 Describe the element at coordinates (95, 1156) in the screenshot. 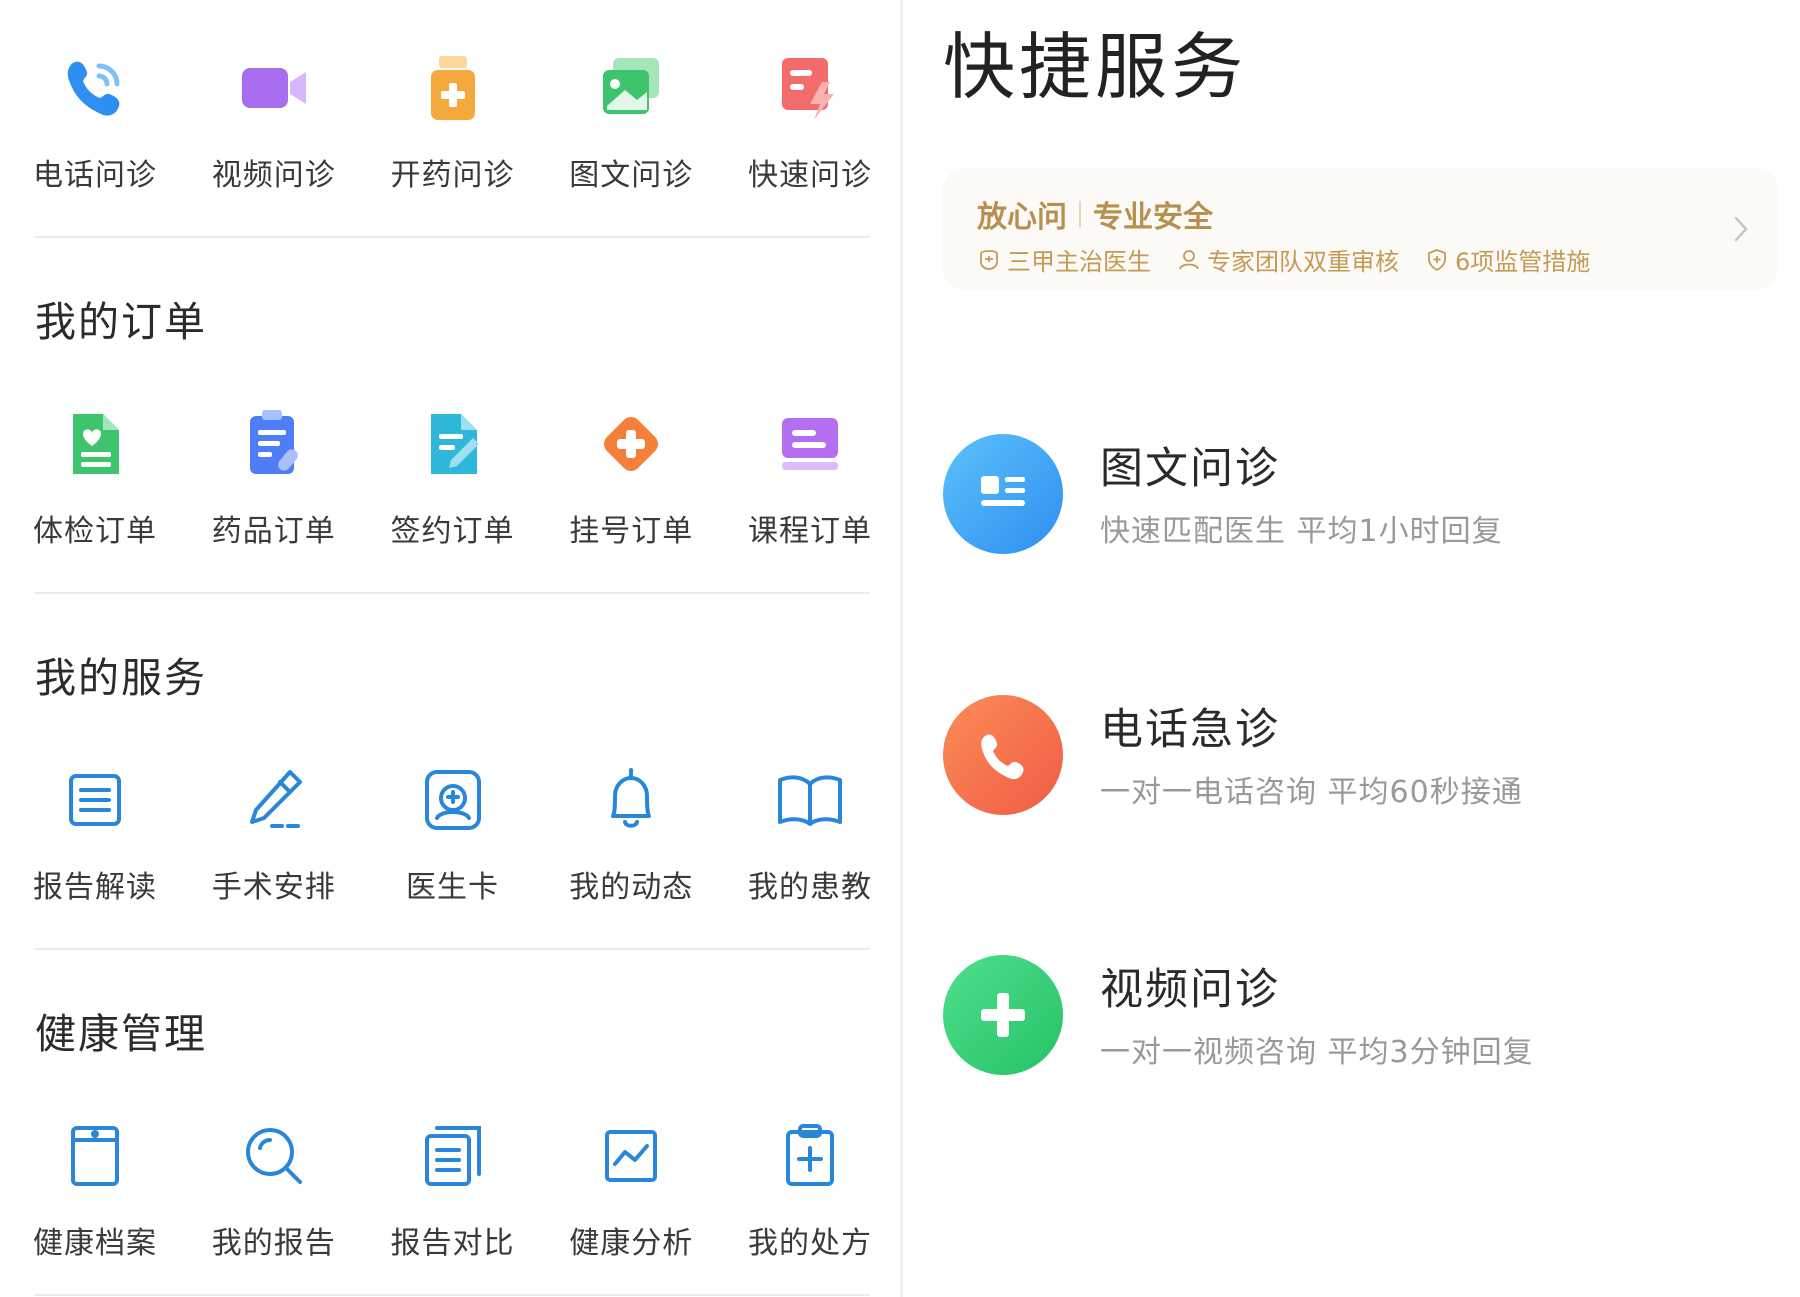

I see `health-file-icon` at that location.